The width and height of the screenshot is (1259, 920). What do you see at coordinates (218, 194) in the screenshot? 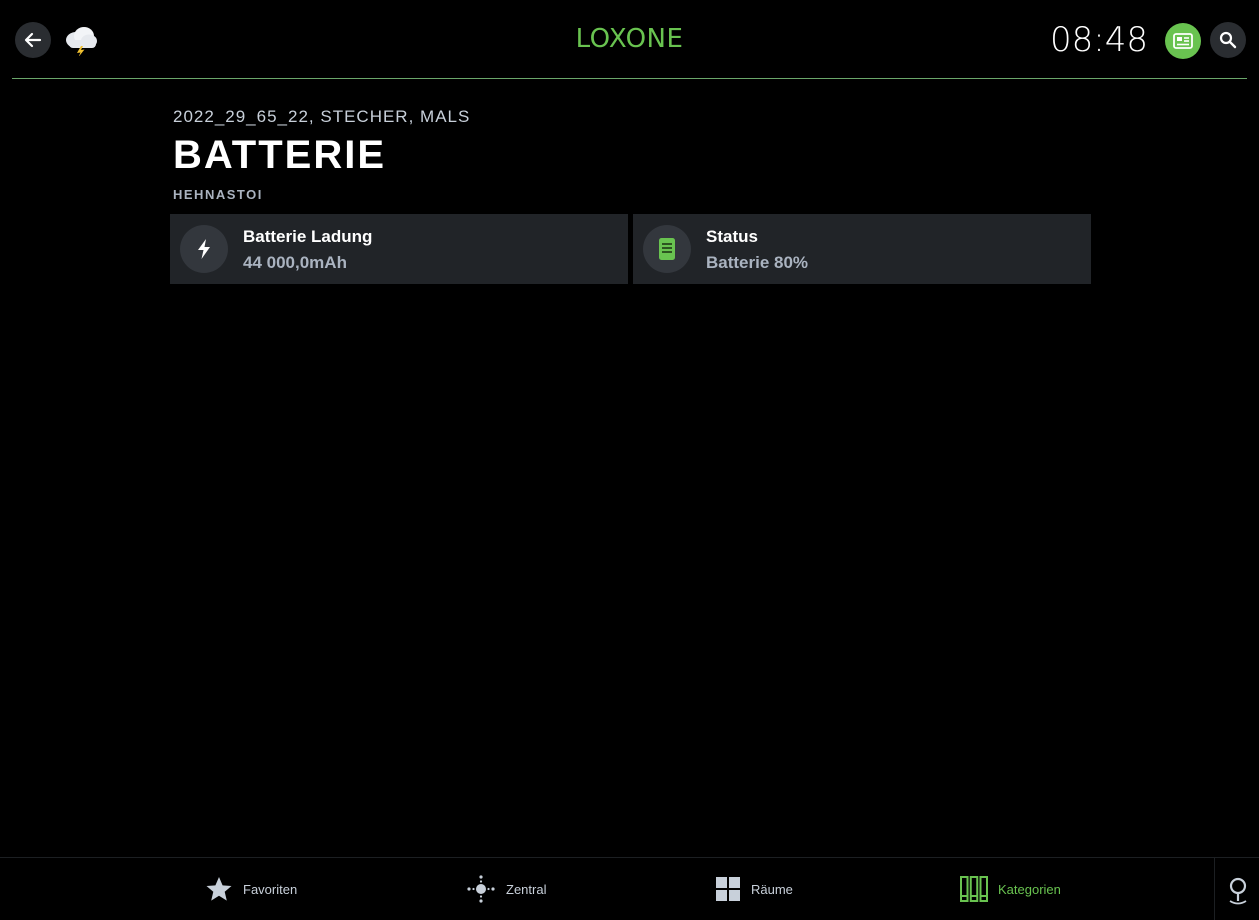
I see `page-subtitle: HEHNASTOI` at bounding box center [218, 194].